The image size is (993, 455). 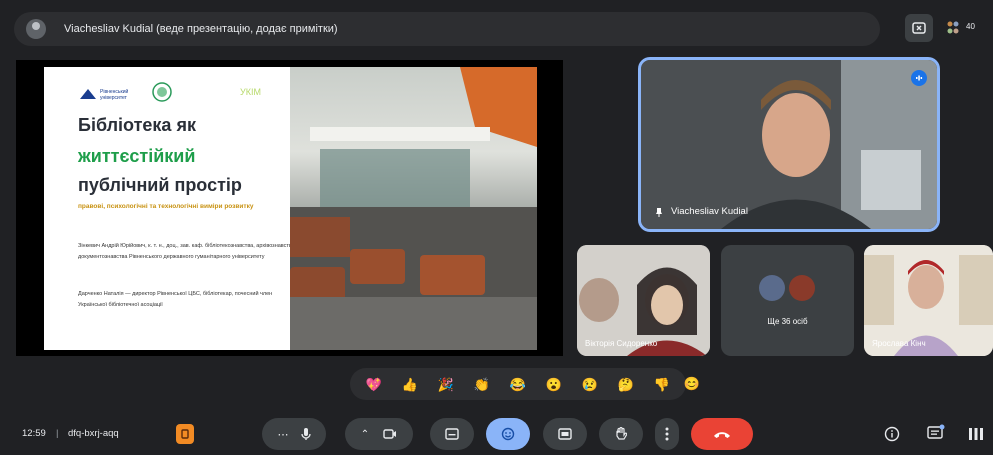 What do you see at coordinates (34, 433) in the screenshot?
I see `clock-time: 12:59` at bounding box center [34, 433].